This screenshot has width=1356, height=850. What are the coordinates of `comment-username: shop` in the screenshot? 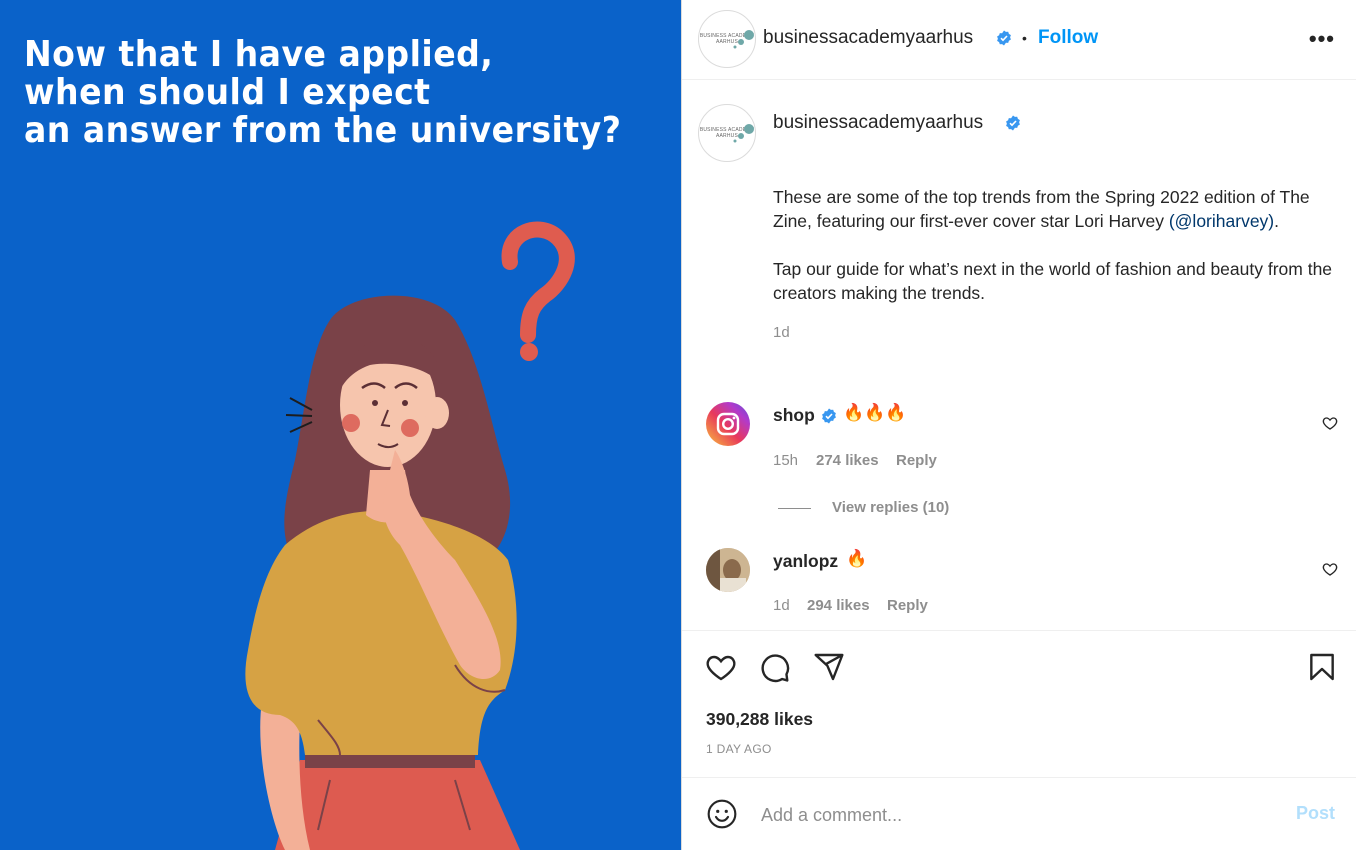 It's located at (794, 415).